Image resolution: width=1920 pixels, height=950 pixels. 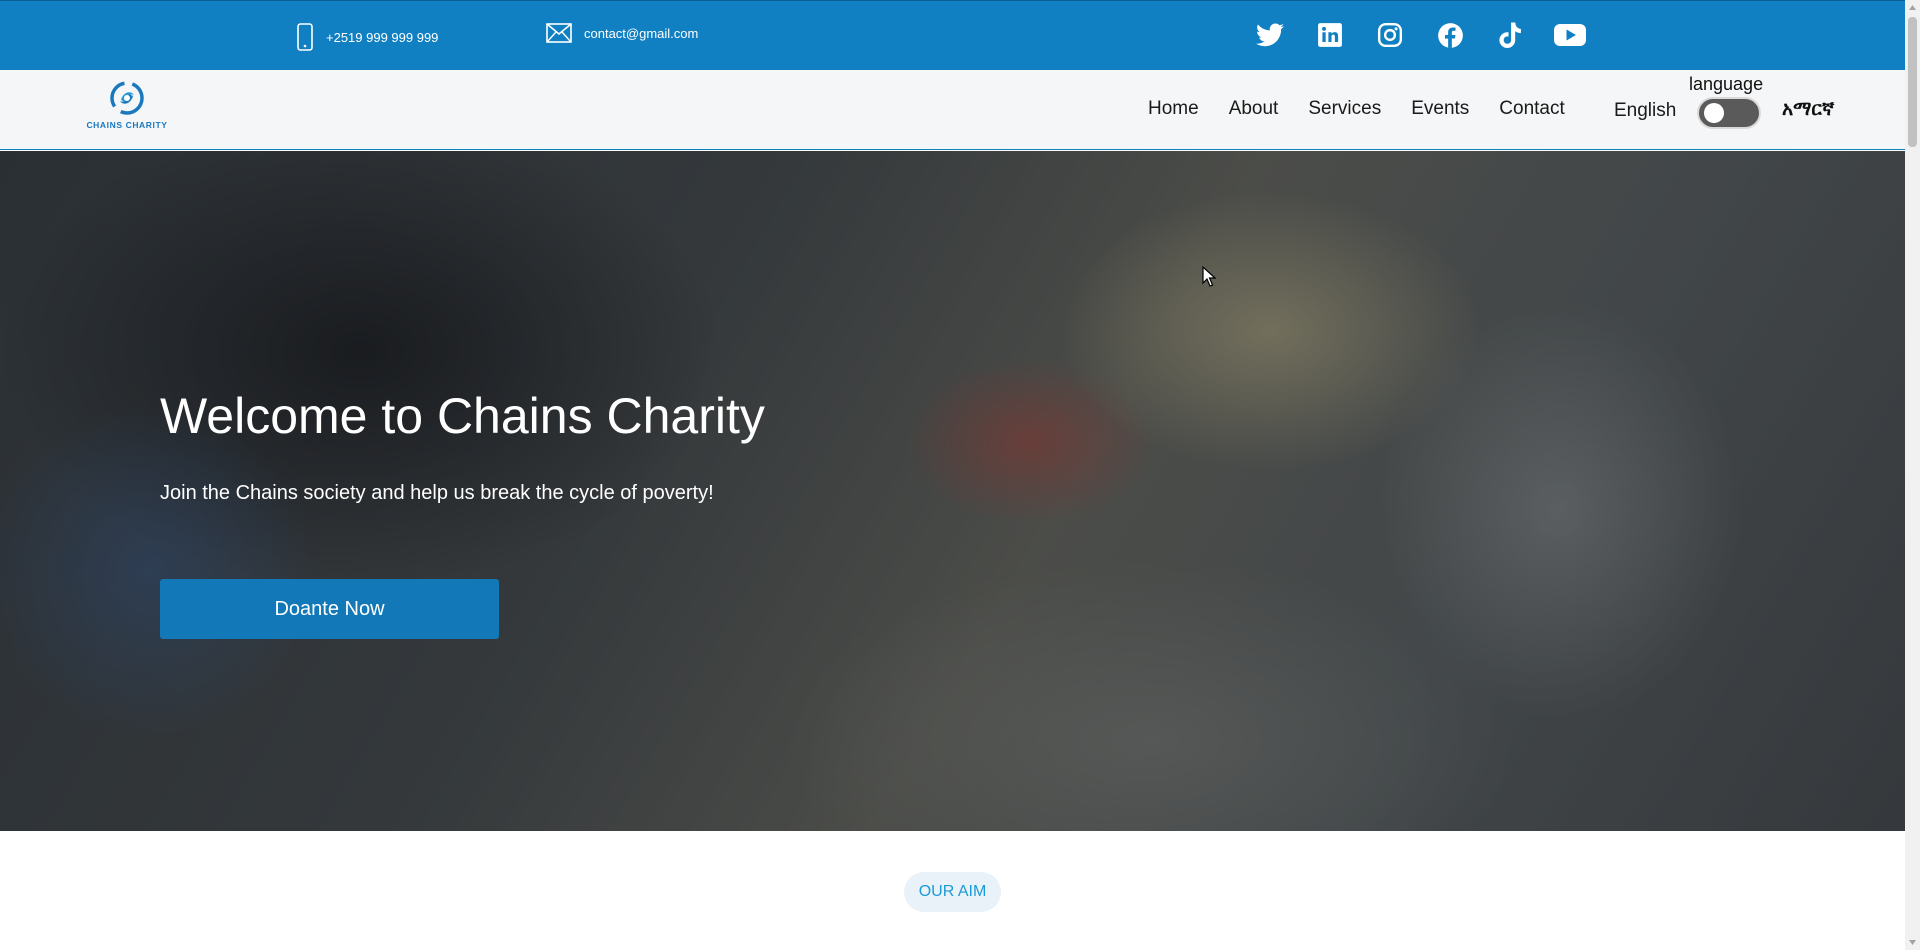 I want to click on phone-number: +2519 999 999 999, so click(x=382, y=37).